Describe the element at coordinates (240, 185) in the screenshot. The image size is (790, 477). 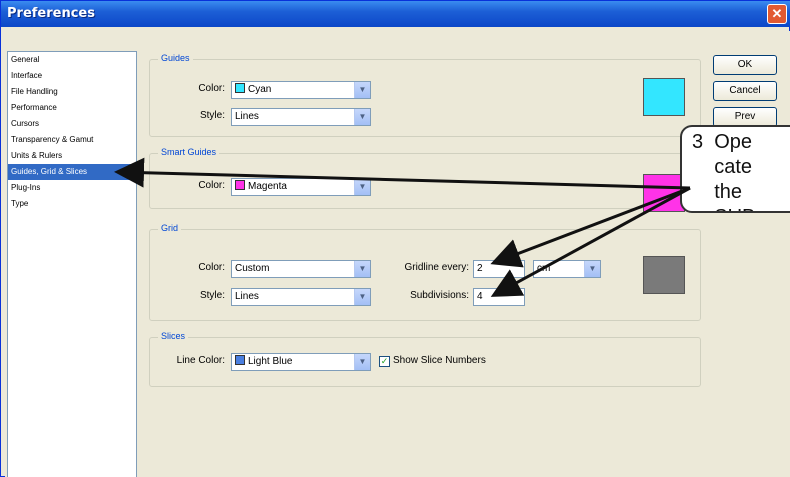
I see `magenta-swatch-icon` at that location.